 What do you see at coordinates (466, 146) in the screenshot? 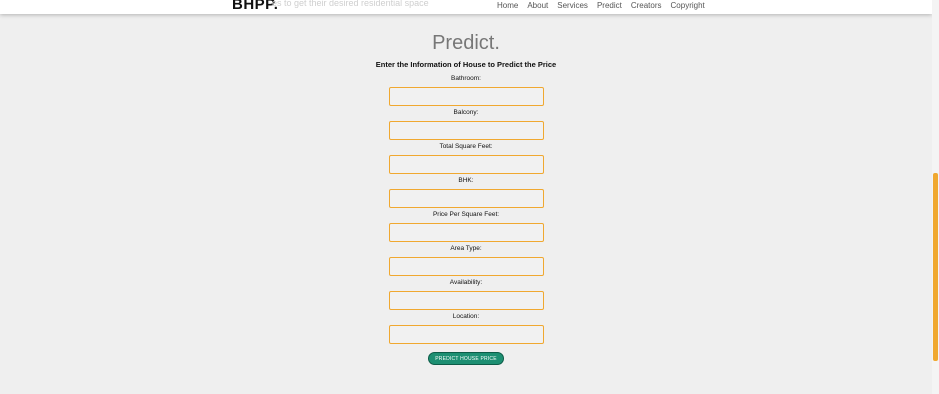
I see `total-sqft-label: Total Square Feet:` at bounding box center [466, 146].